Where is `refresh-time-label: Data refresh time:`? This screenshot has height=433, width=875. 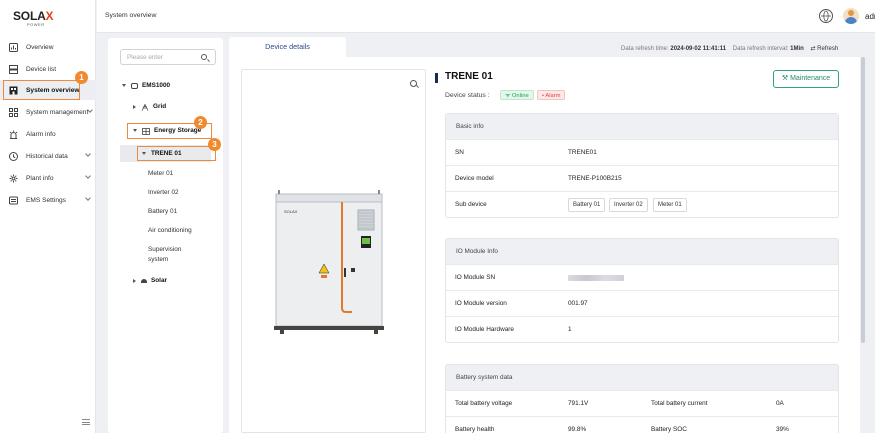 refresh-time-label: Data refresh time: is located at coordinates (645, 49).